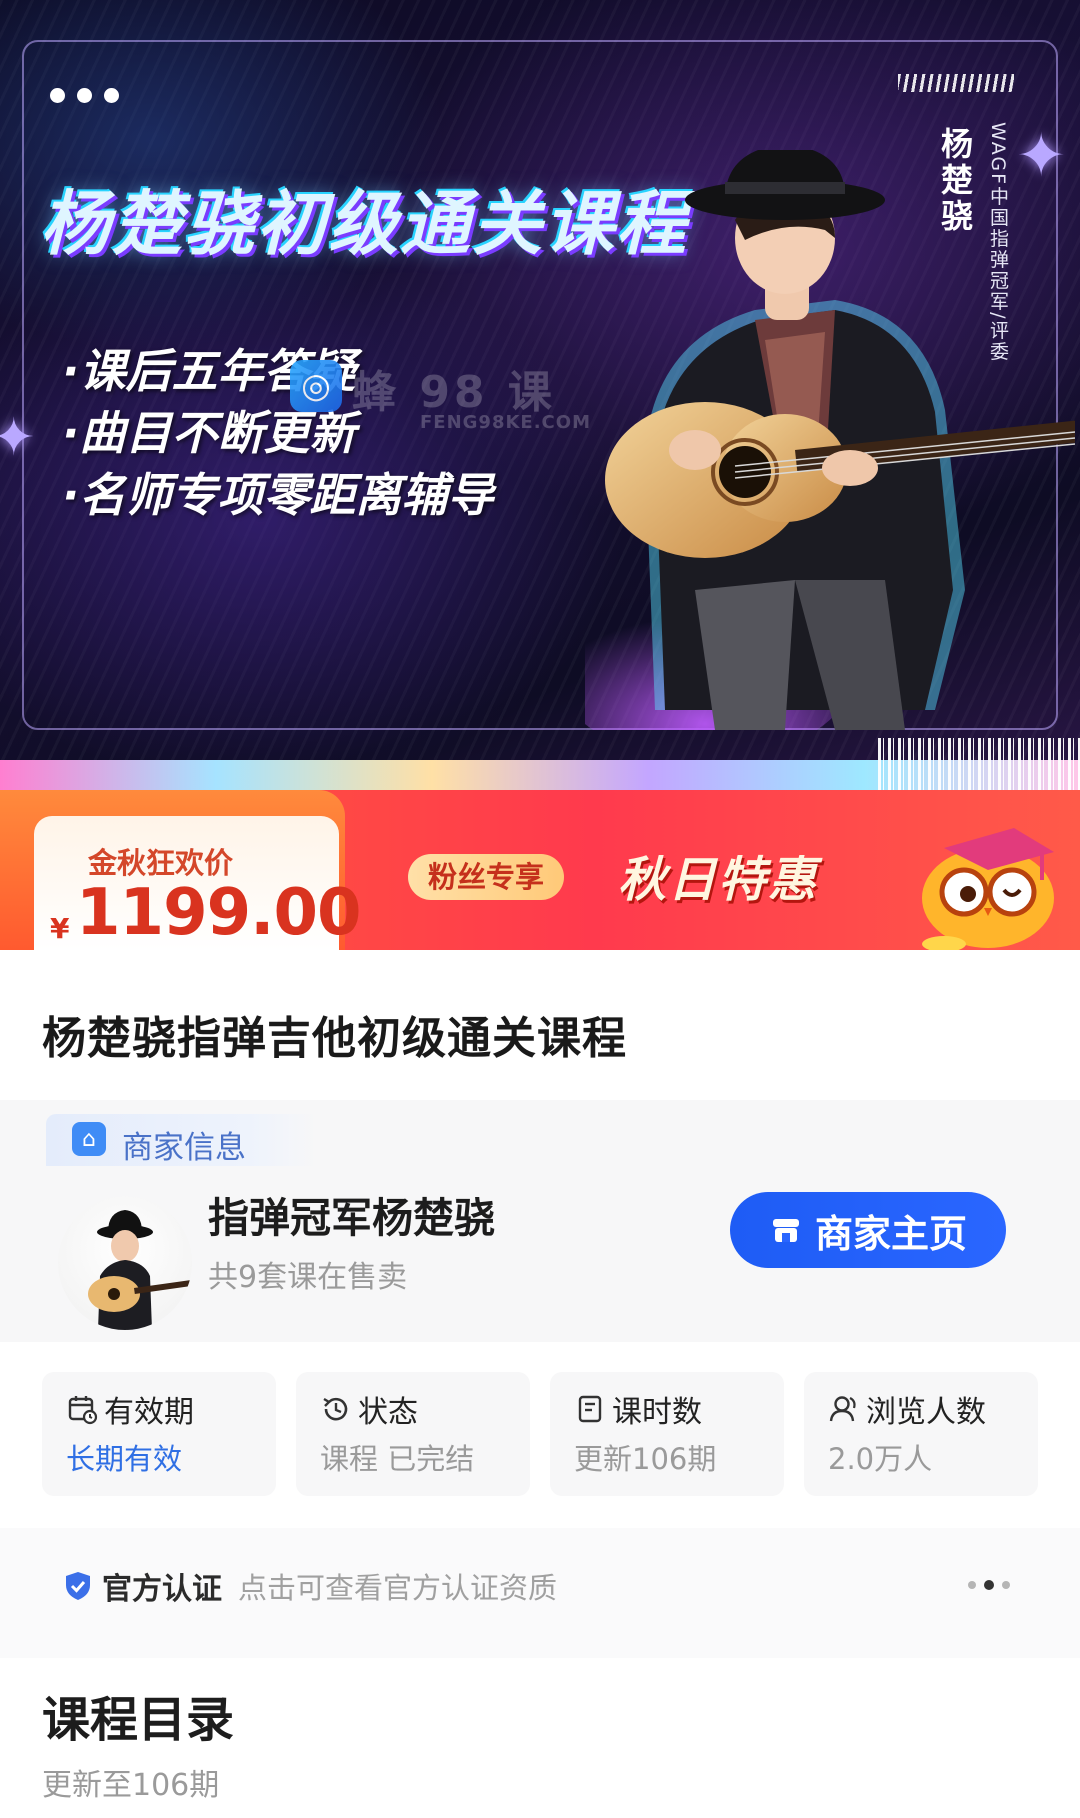 The width and height of the screenshot is (1080, 1818). I want to click on promo-bar: 金秋狂欢价 ¥ 1199.00 粉丝专享 秋日特惠, so click(540, 870).